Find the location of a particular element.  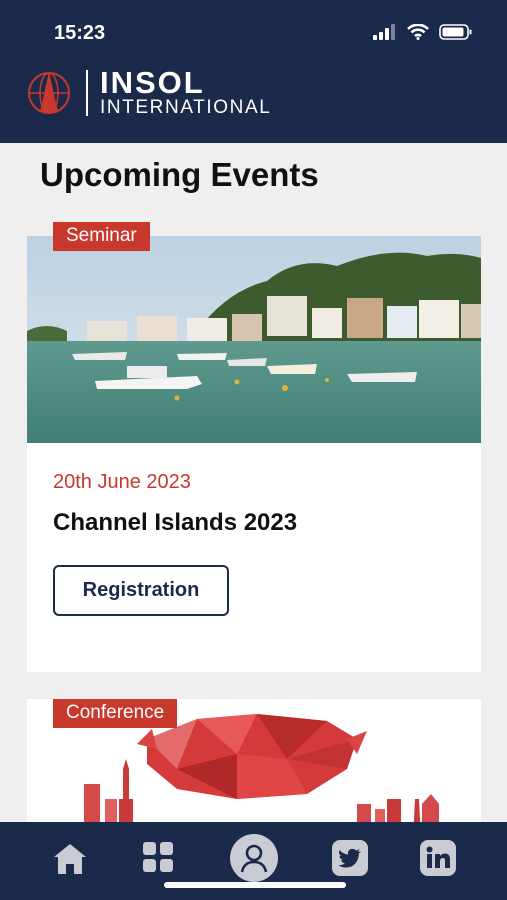

registration-button: Registration is located at coordinates (141, 590).